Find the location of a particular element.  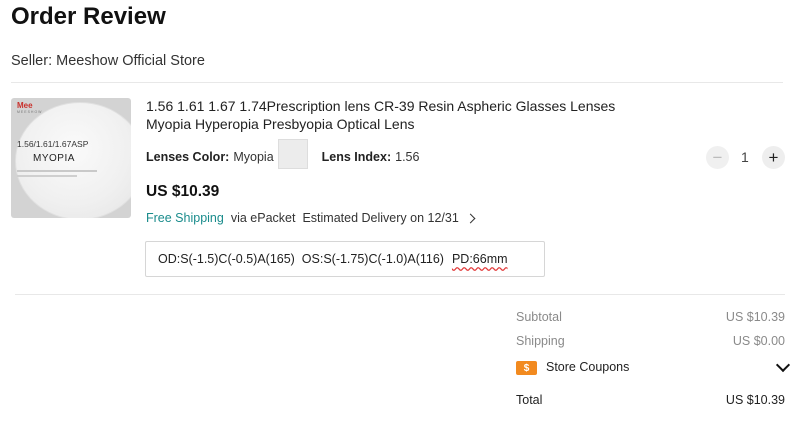

color-swatch is located at coordinates (292, 154).